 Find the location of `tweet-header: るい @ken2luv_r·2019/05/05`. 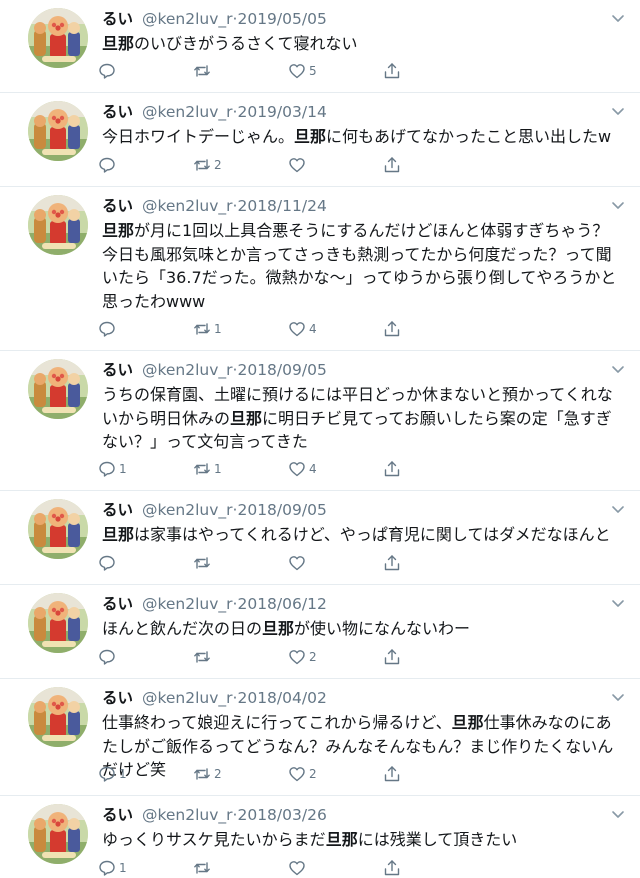

tweet-header: るい @ken2luv_r·2019/05/05 is located at coordinates (214, 19).